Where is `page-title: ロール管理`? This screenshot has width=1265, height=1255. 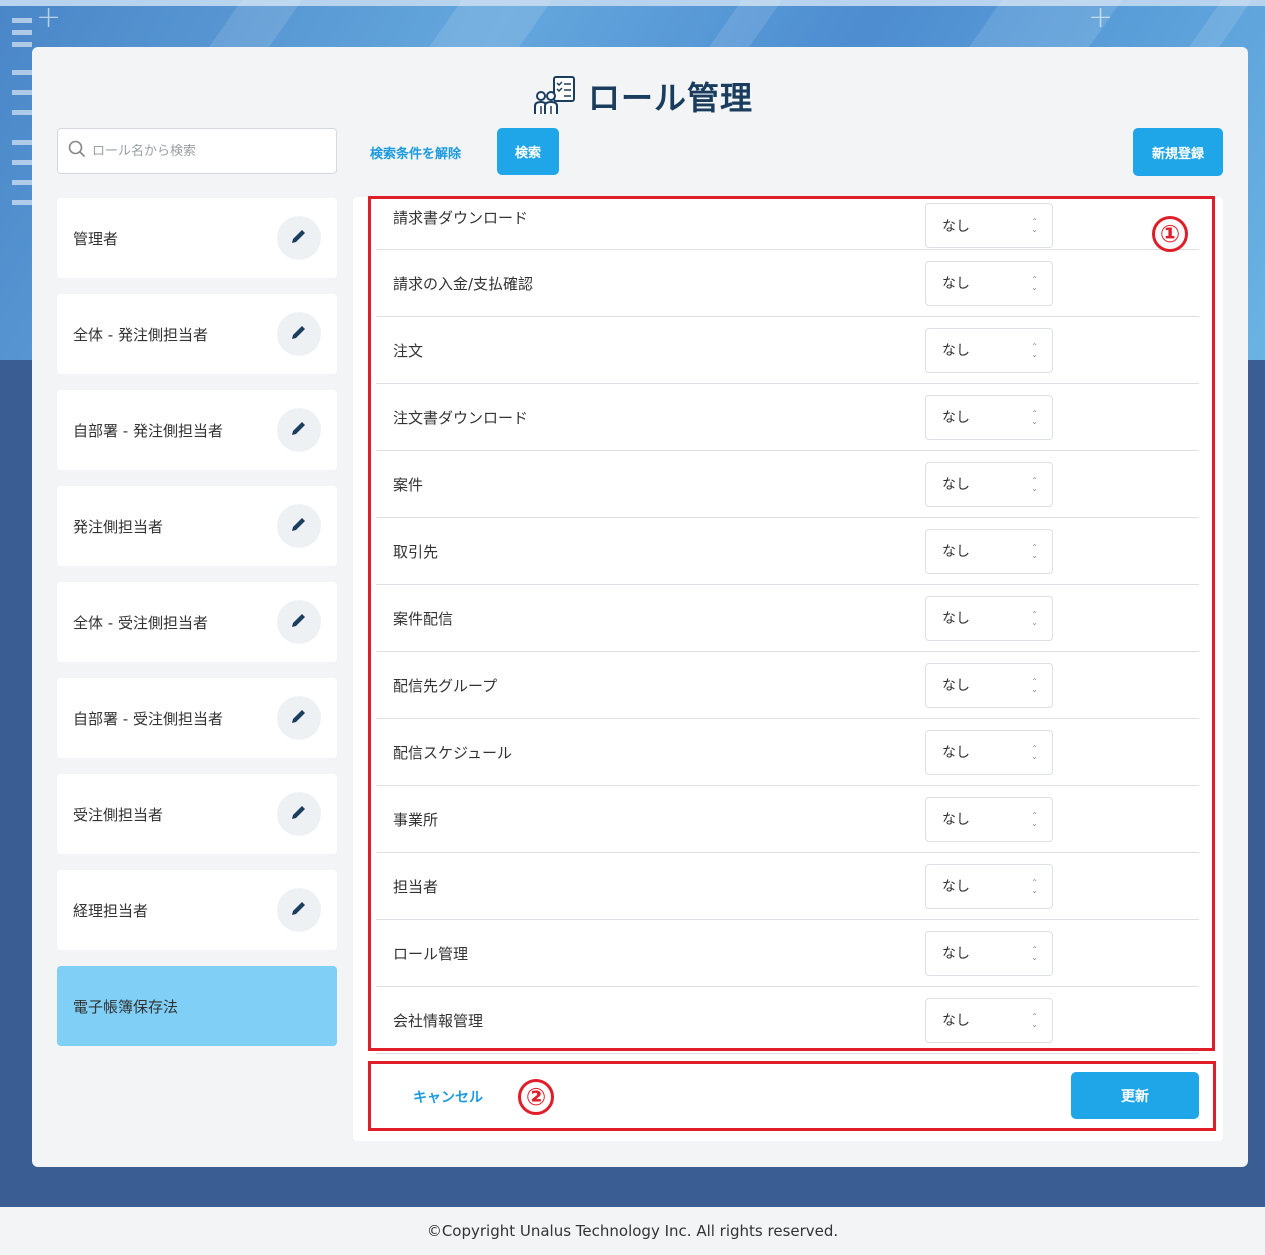
page-title: ロール管理 is located at coordinates (671, 98).